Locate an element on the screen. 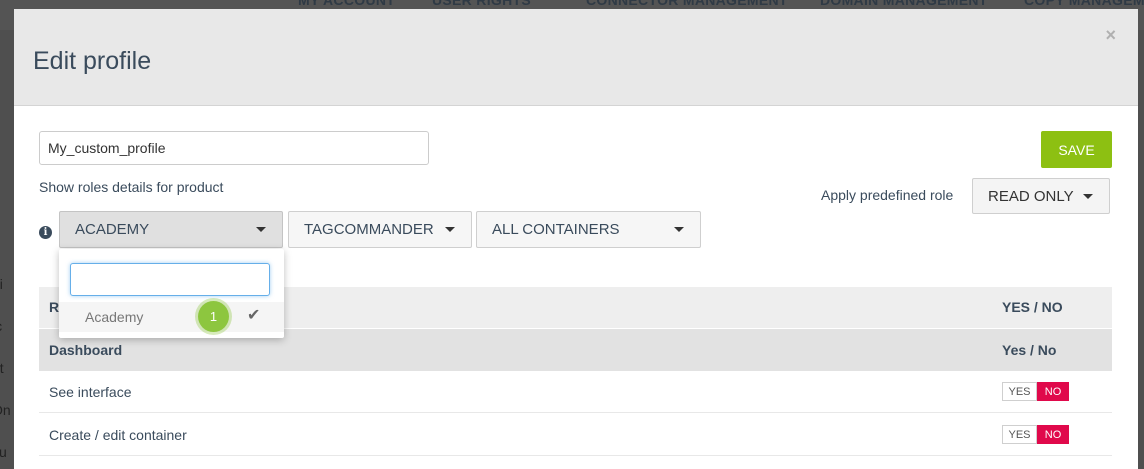  nav-copy-management: COPY MANAGEM is located at coordinates (1084, 4).